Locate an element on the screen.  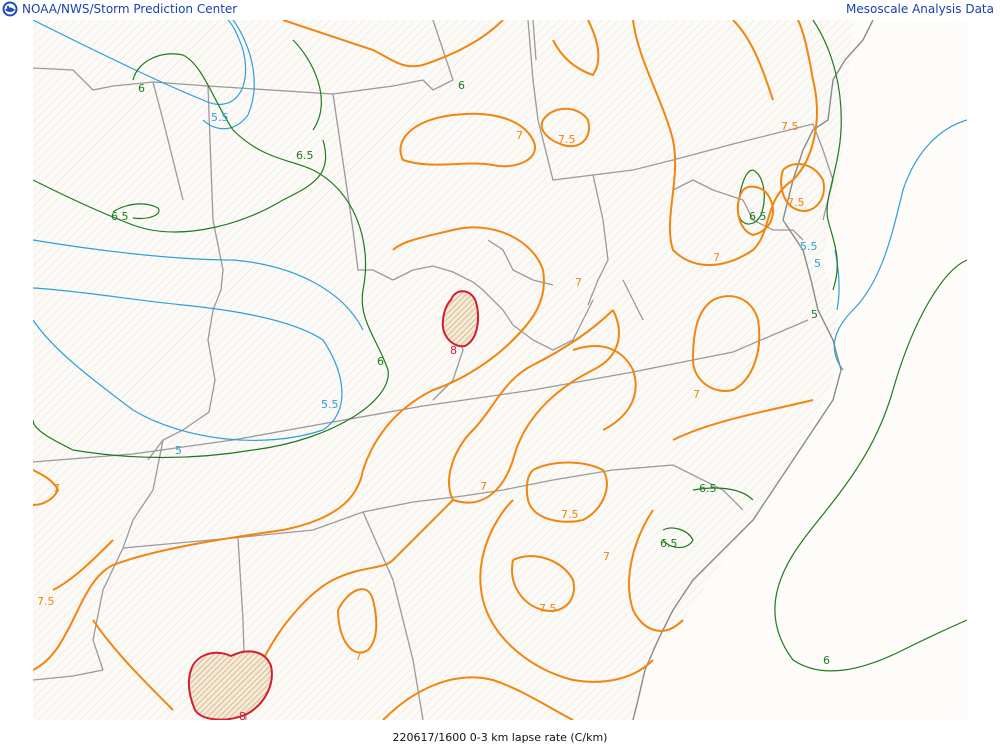
label-orange-7-5-c: 7.5 is located at coordinates (796, 202).